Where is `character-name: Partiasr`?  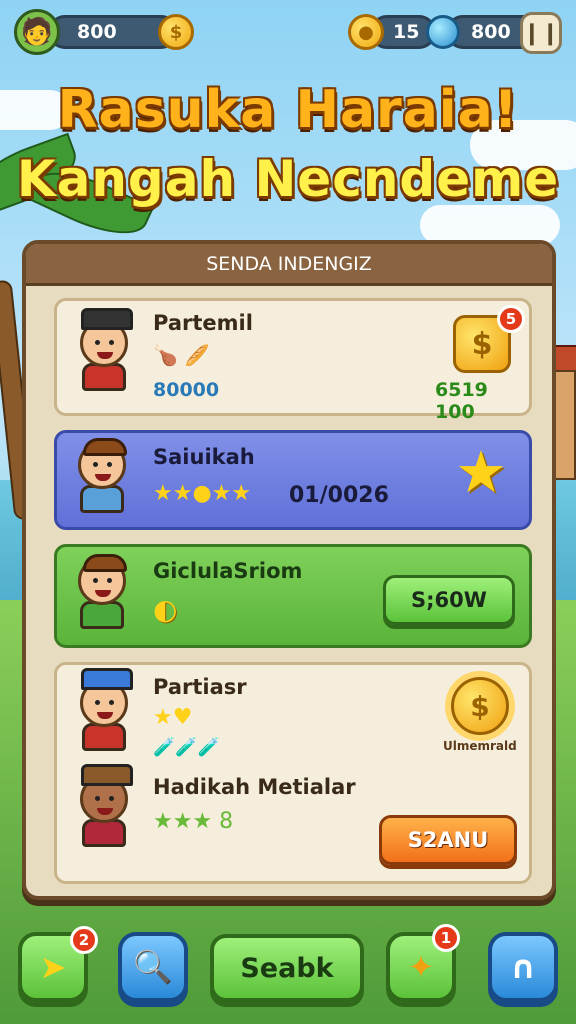 character-name: Partiasr is located at coordinates (200, 687).